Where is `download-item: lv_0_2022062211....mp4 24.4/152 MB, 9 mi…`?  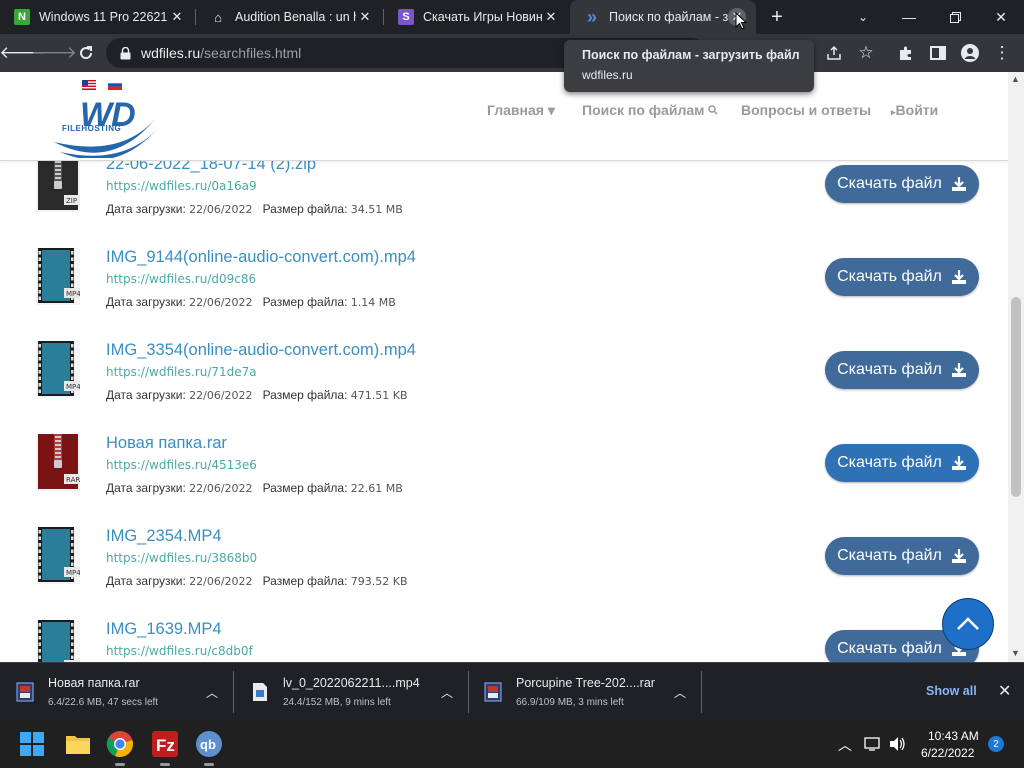 download-item: lv_0_2022062211....mp4 24.4/152 MB, 9 mi… is located at coordinates (352, 692).